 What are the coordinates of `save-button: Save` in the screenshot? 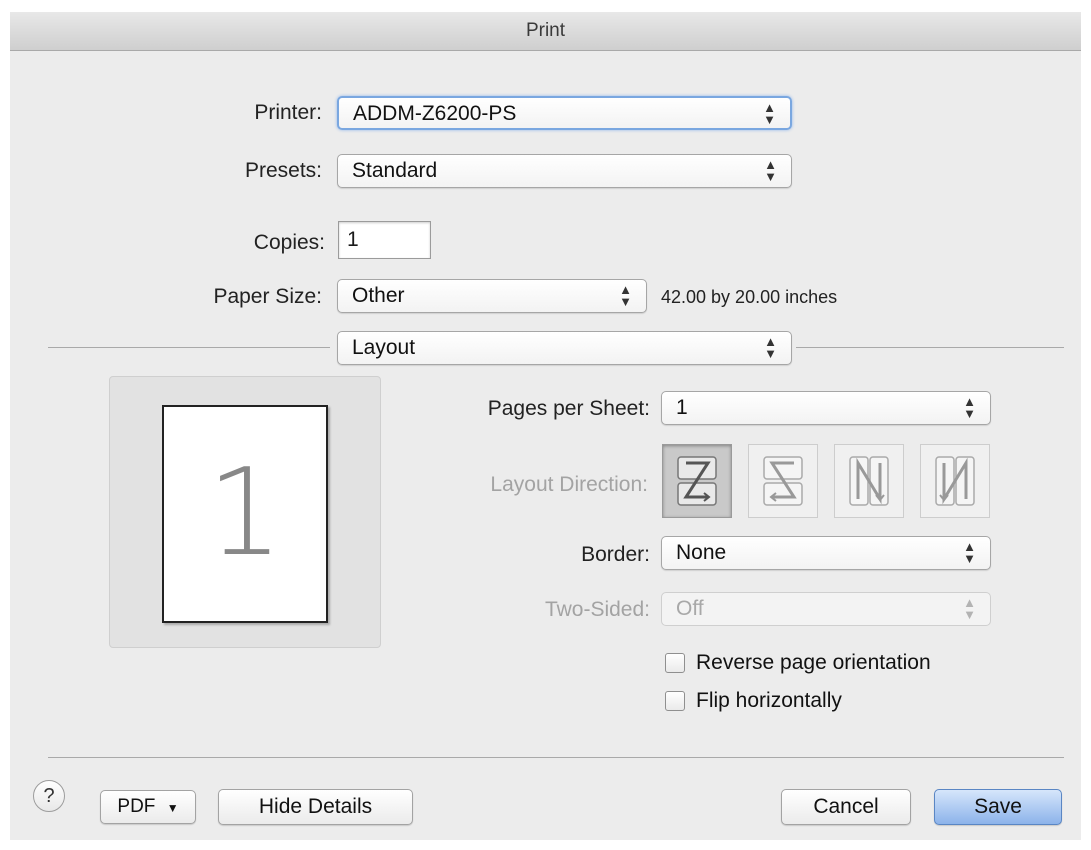 It's located at (998, 807).